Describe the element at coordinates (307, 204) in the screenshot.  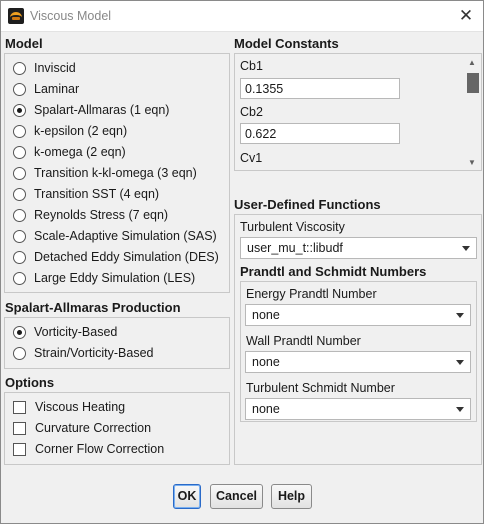
I see `udf-section-title: User-Defined Functions` at that location.